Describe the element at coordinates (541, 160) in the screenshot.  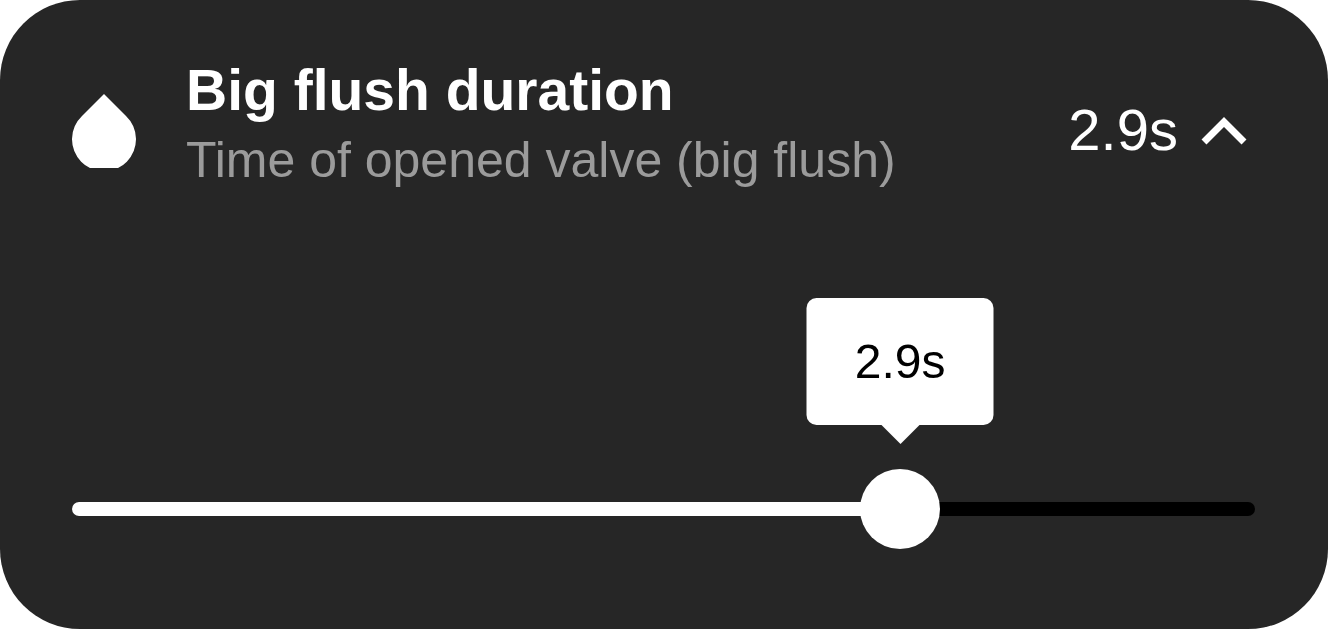
I see `setting-subtitle: Time of opened valve (big flush)` at that location.